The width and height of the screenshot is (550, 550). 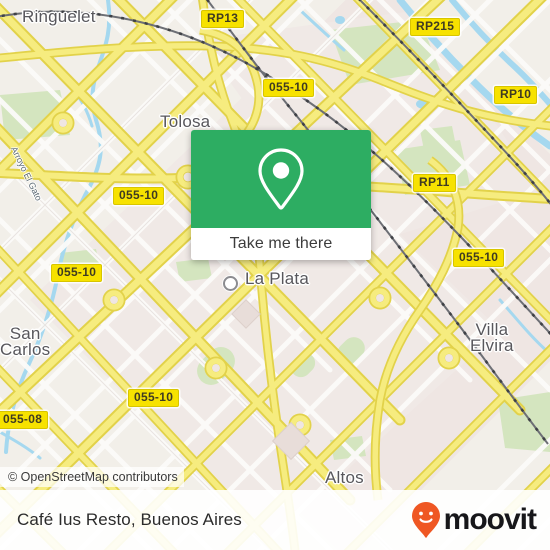 I want to click on location-title: Café Ius Resto, Buenos Aires, so click(x=129, y=519).